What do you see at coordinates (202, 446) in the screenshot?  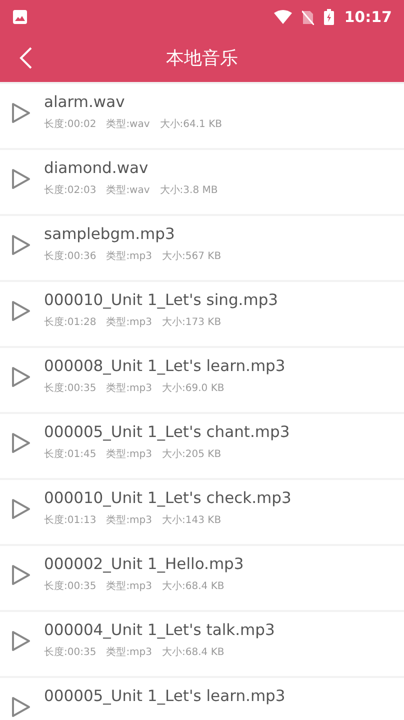 I see `track-item: 000005_Unit 1_Let's chant.mp3 长度:01:45 类型:mp3 大小:205 KB` at bounding box center [202, 446].